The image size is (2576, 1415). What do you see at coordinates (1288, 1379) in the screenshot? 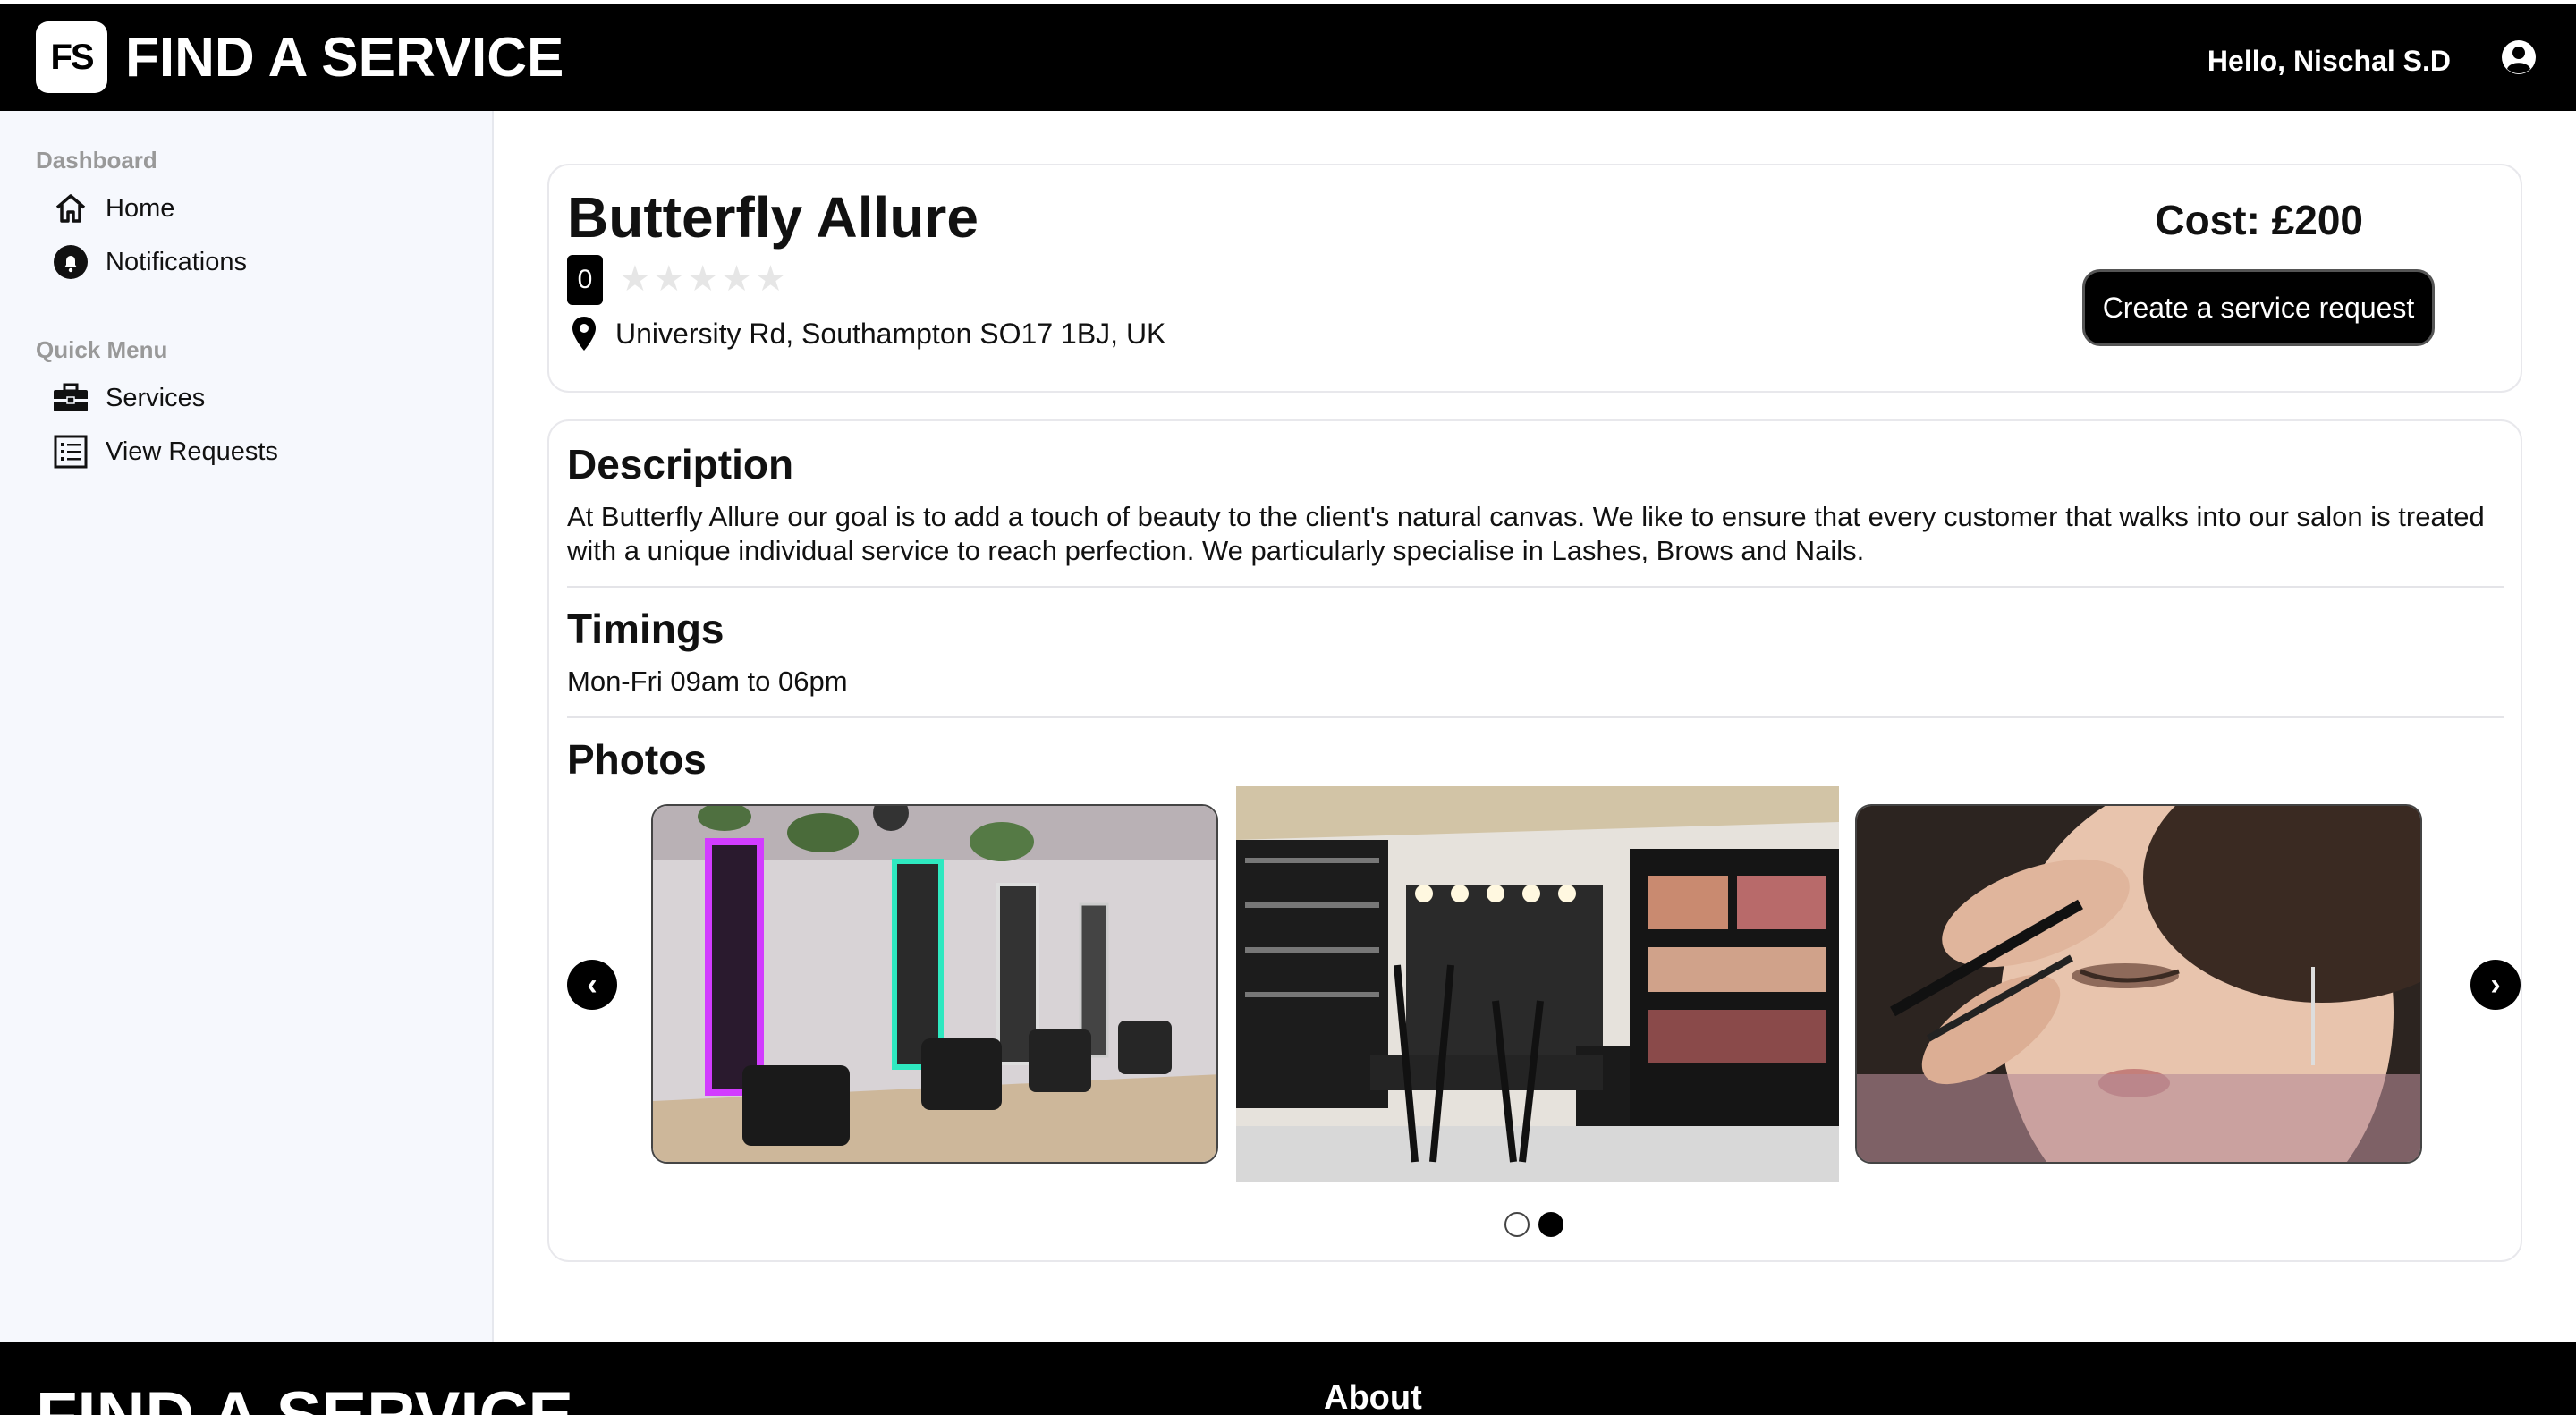
I see `footer: FIND A SERVICE About` at bounding box center [1288, 1379].